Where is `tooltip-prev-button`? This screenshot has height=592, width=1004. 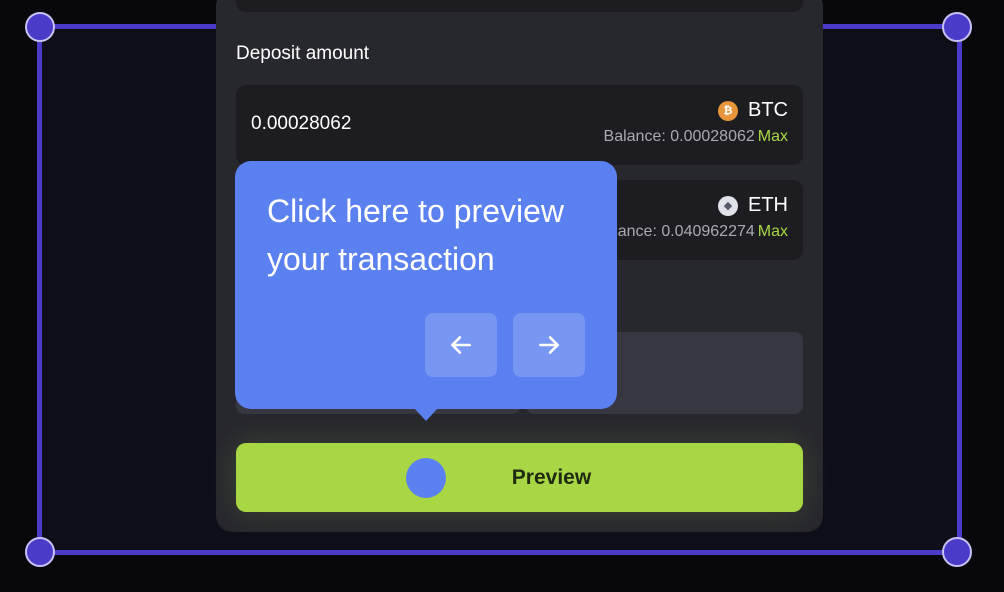
tooltip-prev-button is located at coordinates (461, 345).